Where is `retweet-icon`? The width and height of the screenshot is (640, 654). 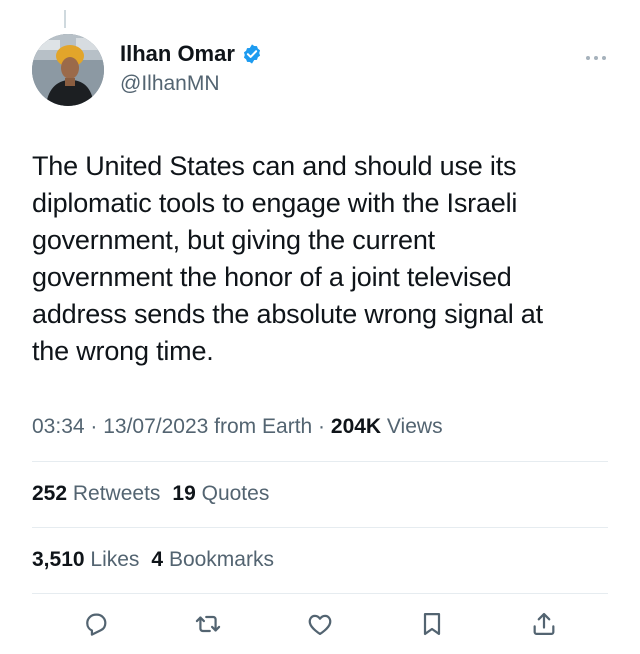 retweet-icon is located at coordinates (208, 624).